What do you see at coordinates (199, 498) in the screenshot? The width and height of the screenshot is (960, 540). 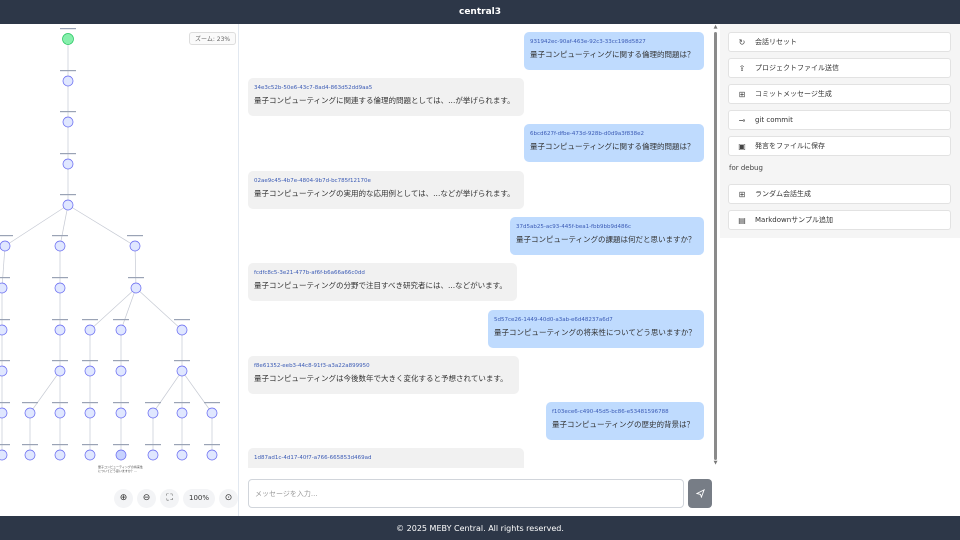 I see `zoom-reset-button: 100%` at bounding box center [199, 498].